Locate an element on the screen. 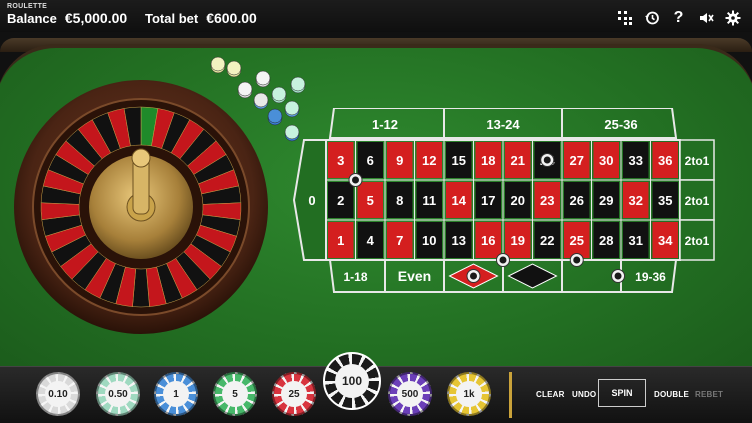 This screenshot has width=752, height=423. number-label: 36 is located at coordinates (665, 160).